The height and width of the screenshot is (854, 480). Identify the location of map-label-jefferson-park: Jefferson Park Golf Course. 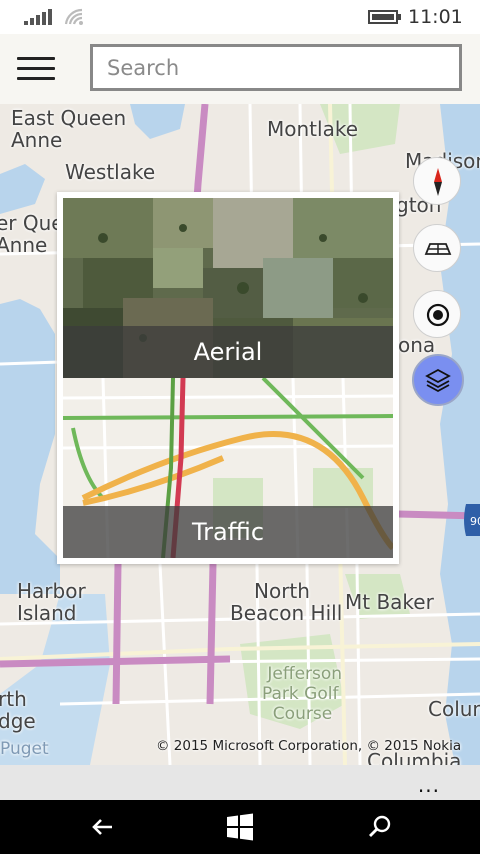
(302, 694).